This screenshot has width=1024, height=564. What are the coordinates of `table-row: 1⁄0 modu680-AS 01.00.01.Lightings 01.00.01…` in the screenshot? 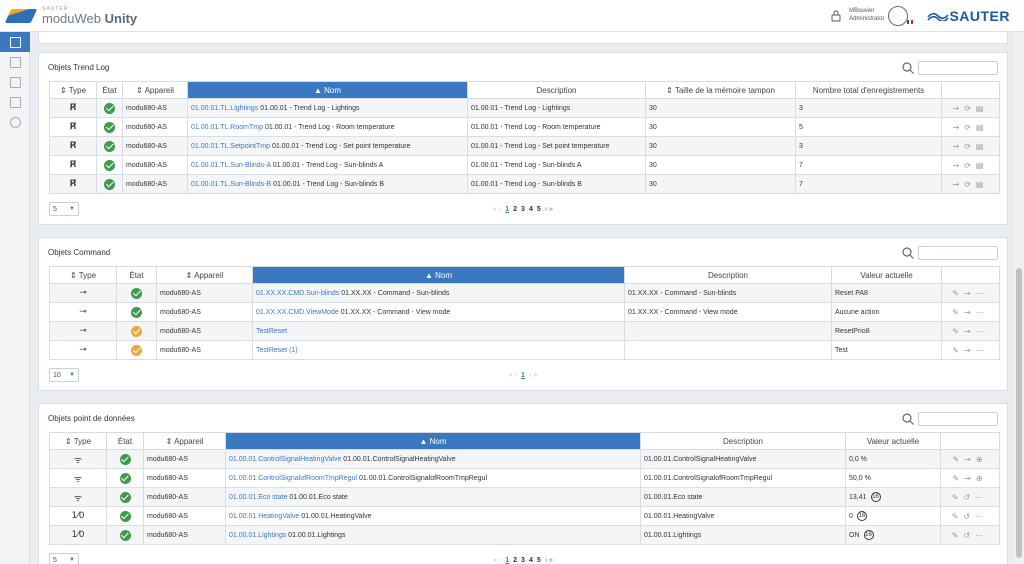 It's located at (524, 535).